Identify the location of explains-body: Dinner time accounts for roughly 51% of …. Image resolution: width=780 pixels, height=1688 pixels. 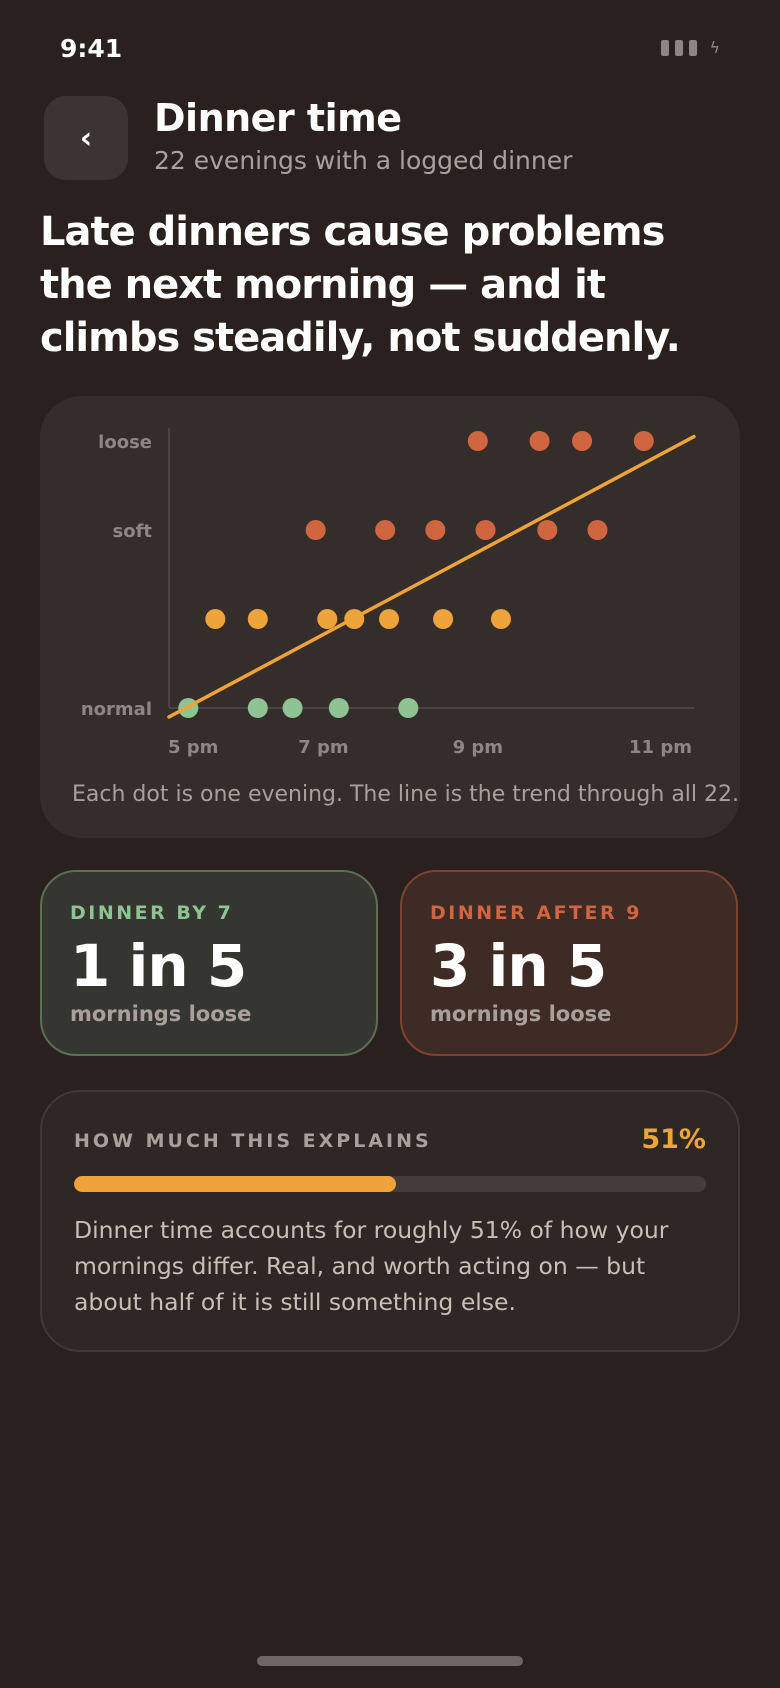
(371, 1266).